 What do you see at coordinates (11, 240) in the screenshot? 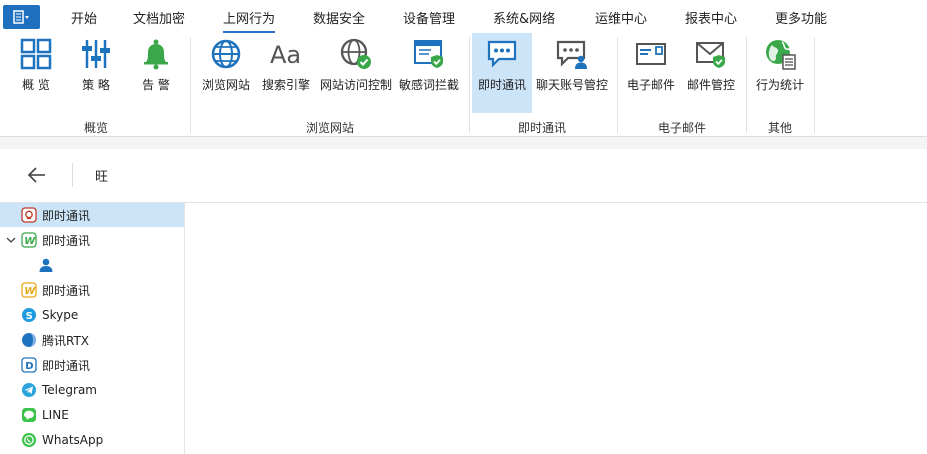
I see `chevron-down-icon` at bounding box center [11, 240].